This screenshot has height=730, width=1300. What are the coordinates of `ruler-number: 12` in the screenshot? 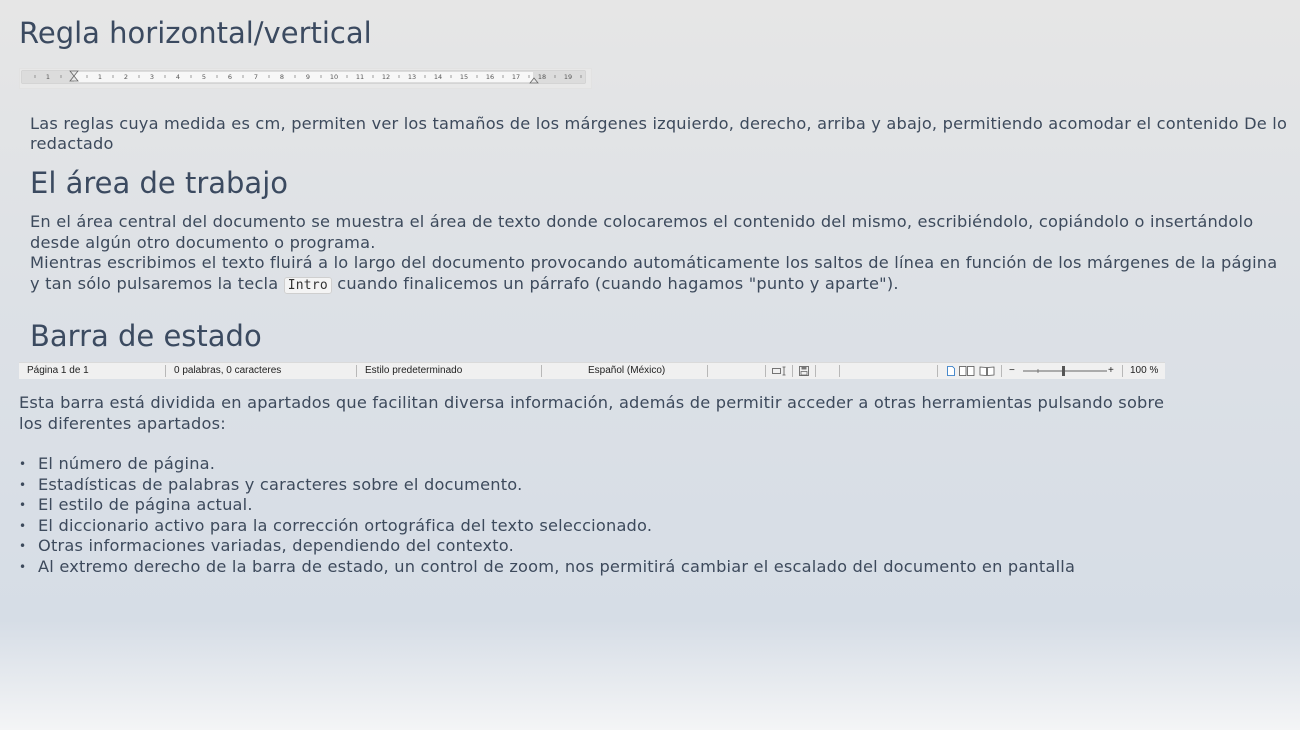 It's located at (386, 77).